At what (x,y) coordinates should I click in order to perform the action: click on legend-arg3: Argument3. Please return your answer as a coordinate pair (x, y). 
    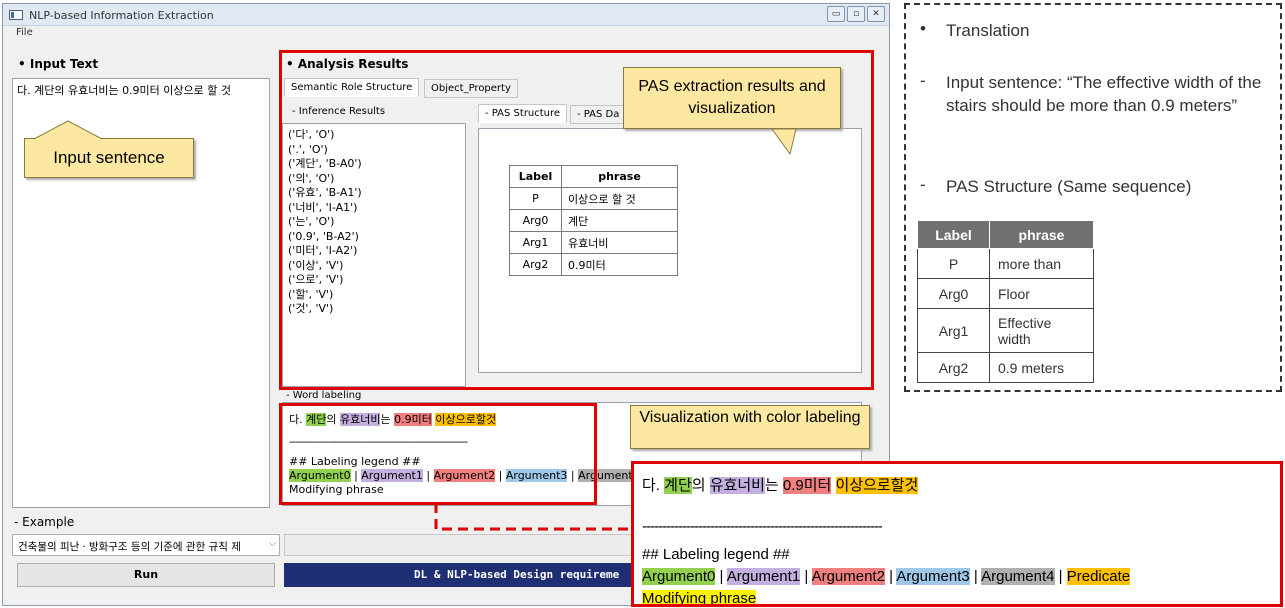
    Looking at the image, I should click on (933, 576).